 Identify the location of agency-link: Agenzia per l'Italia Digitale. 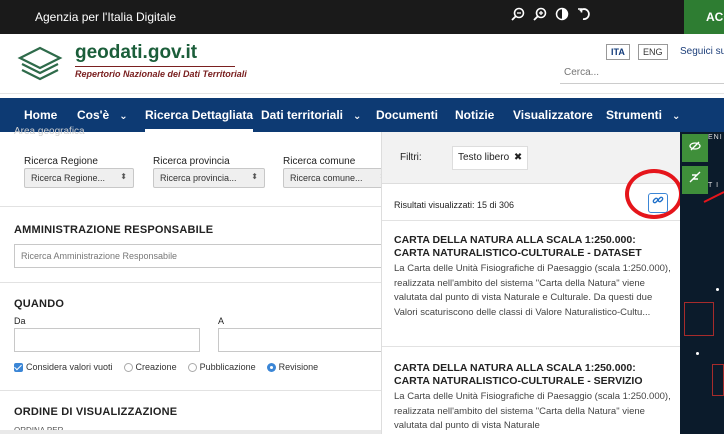
(105, 17).